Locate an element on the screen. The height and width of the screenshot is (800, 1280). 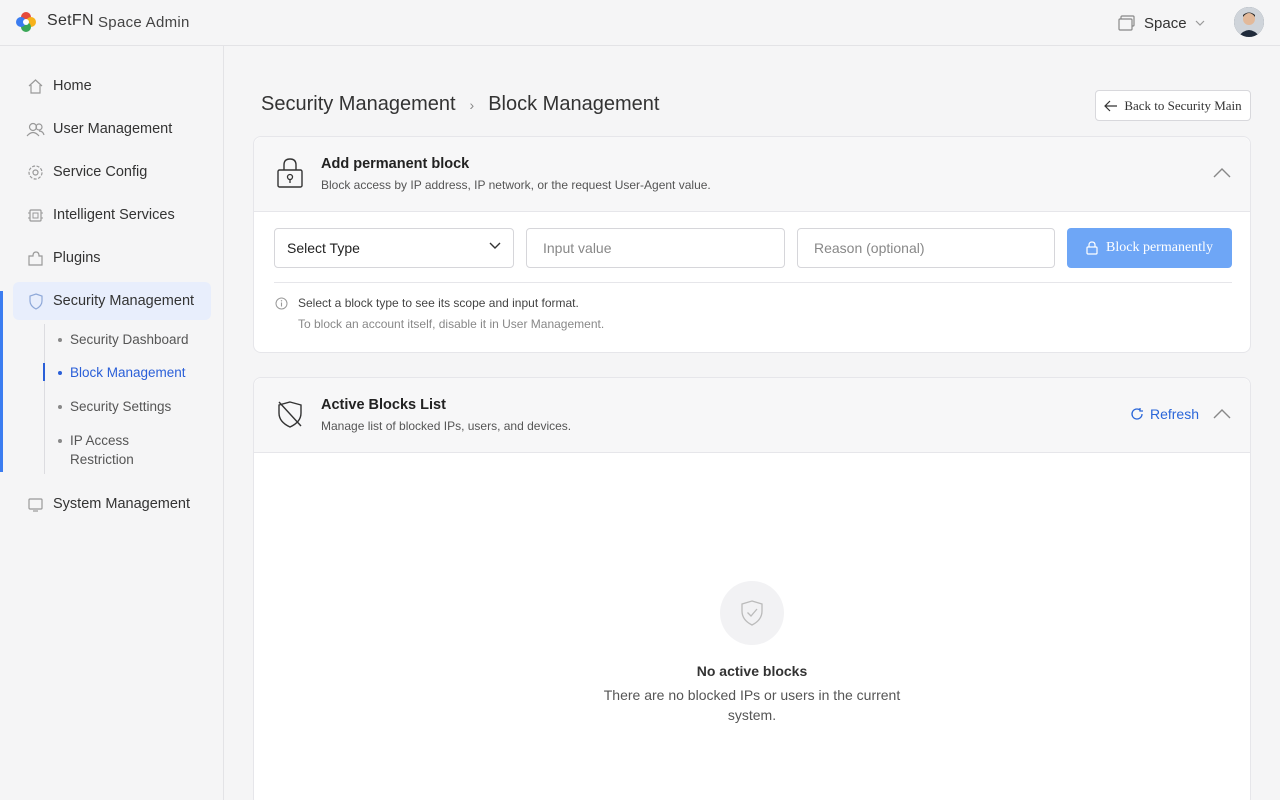
chevron-right-icon: › is located at coordinates (472, 104).